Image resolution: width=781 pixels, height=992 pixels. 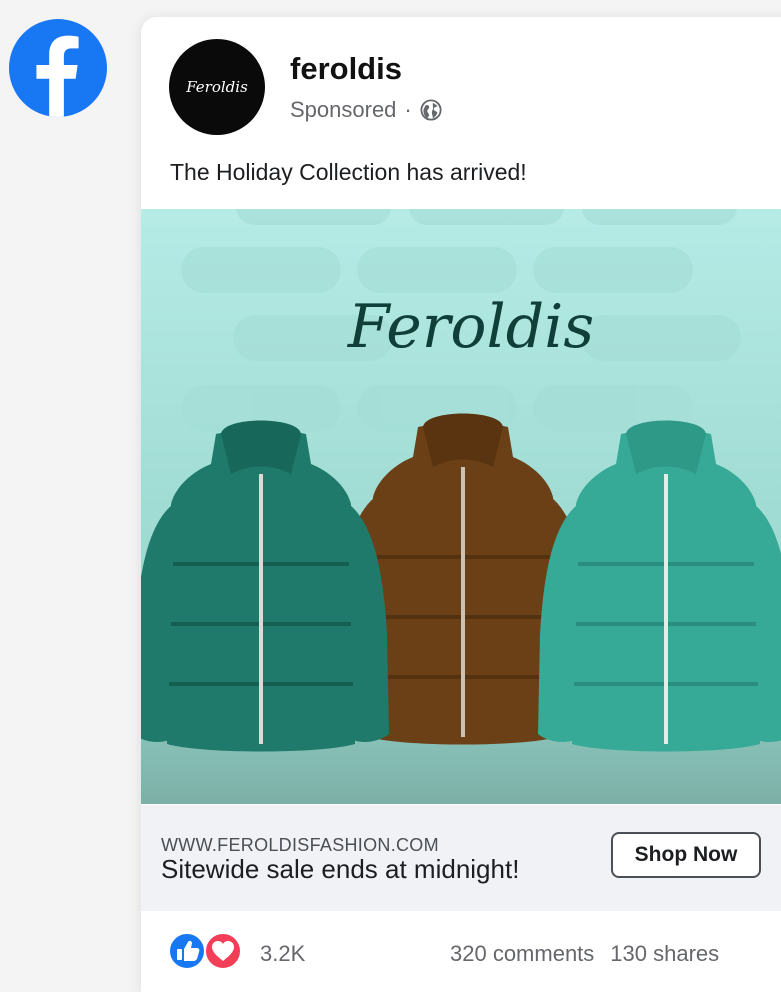 I want to click on reaction-count: 3.2K, so click(x=282, y=954).